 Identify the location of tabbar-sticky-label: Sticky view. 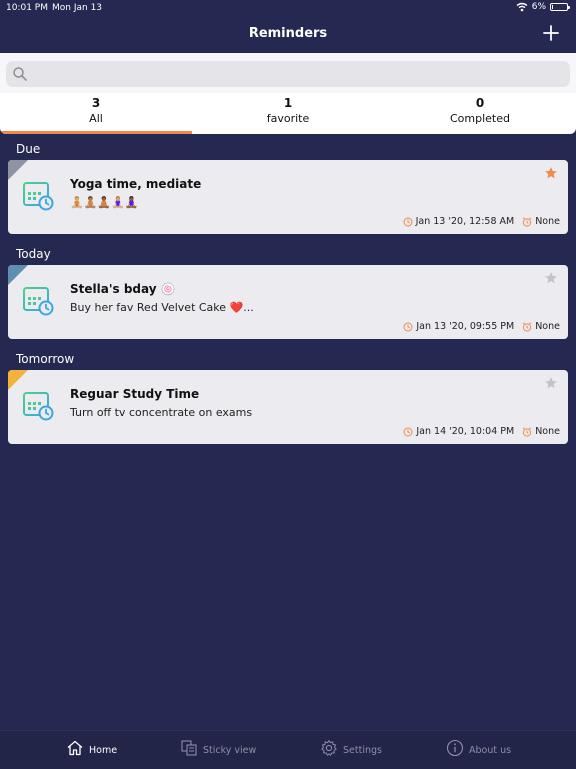
(230, 750).